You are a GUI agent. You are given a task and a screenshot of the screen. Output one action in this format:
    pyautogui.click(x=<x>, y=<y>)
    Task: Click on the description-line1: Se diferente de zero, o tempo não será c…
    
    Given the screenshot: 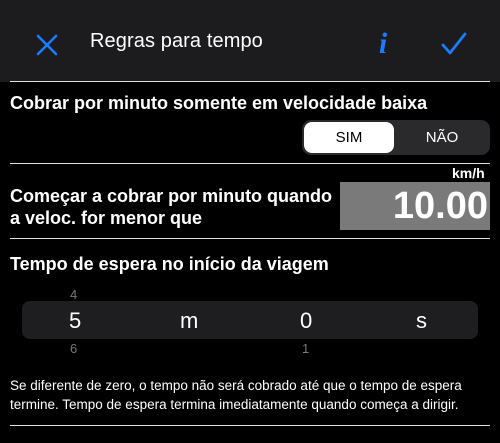 What is the action you would take?
    pyautogui.click(x=236, y=385)
    